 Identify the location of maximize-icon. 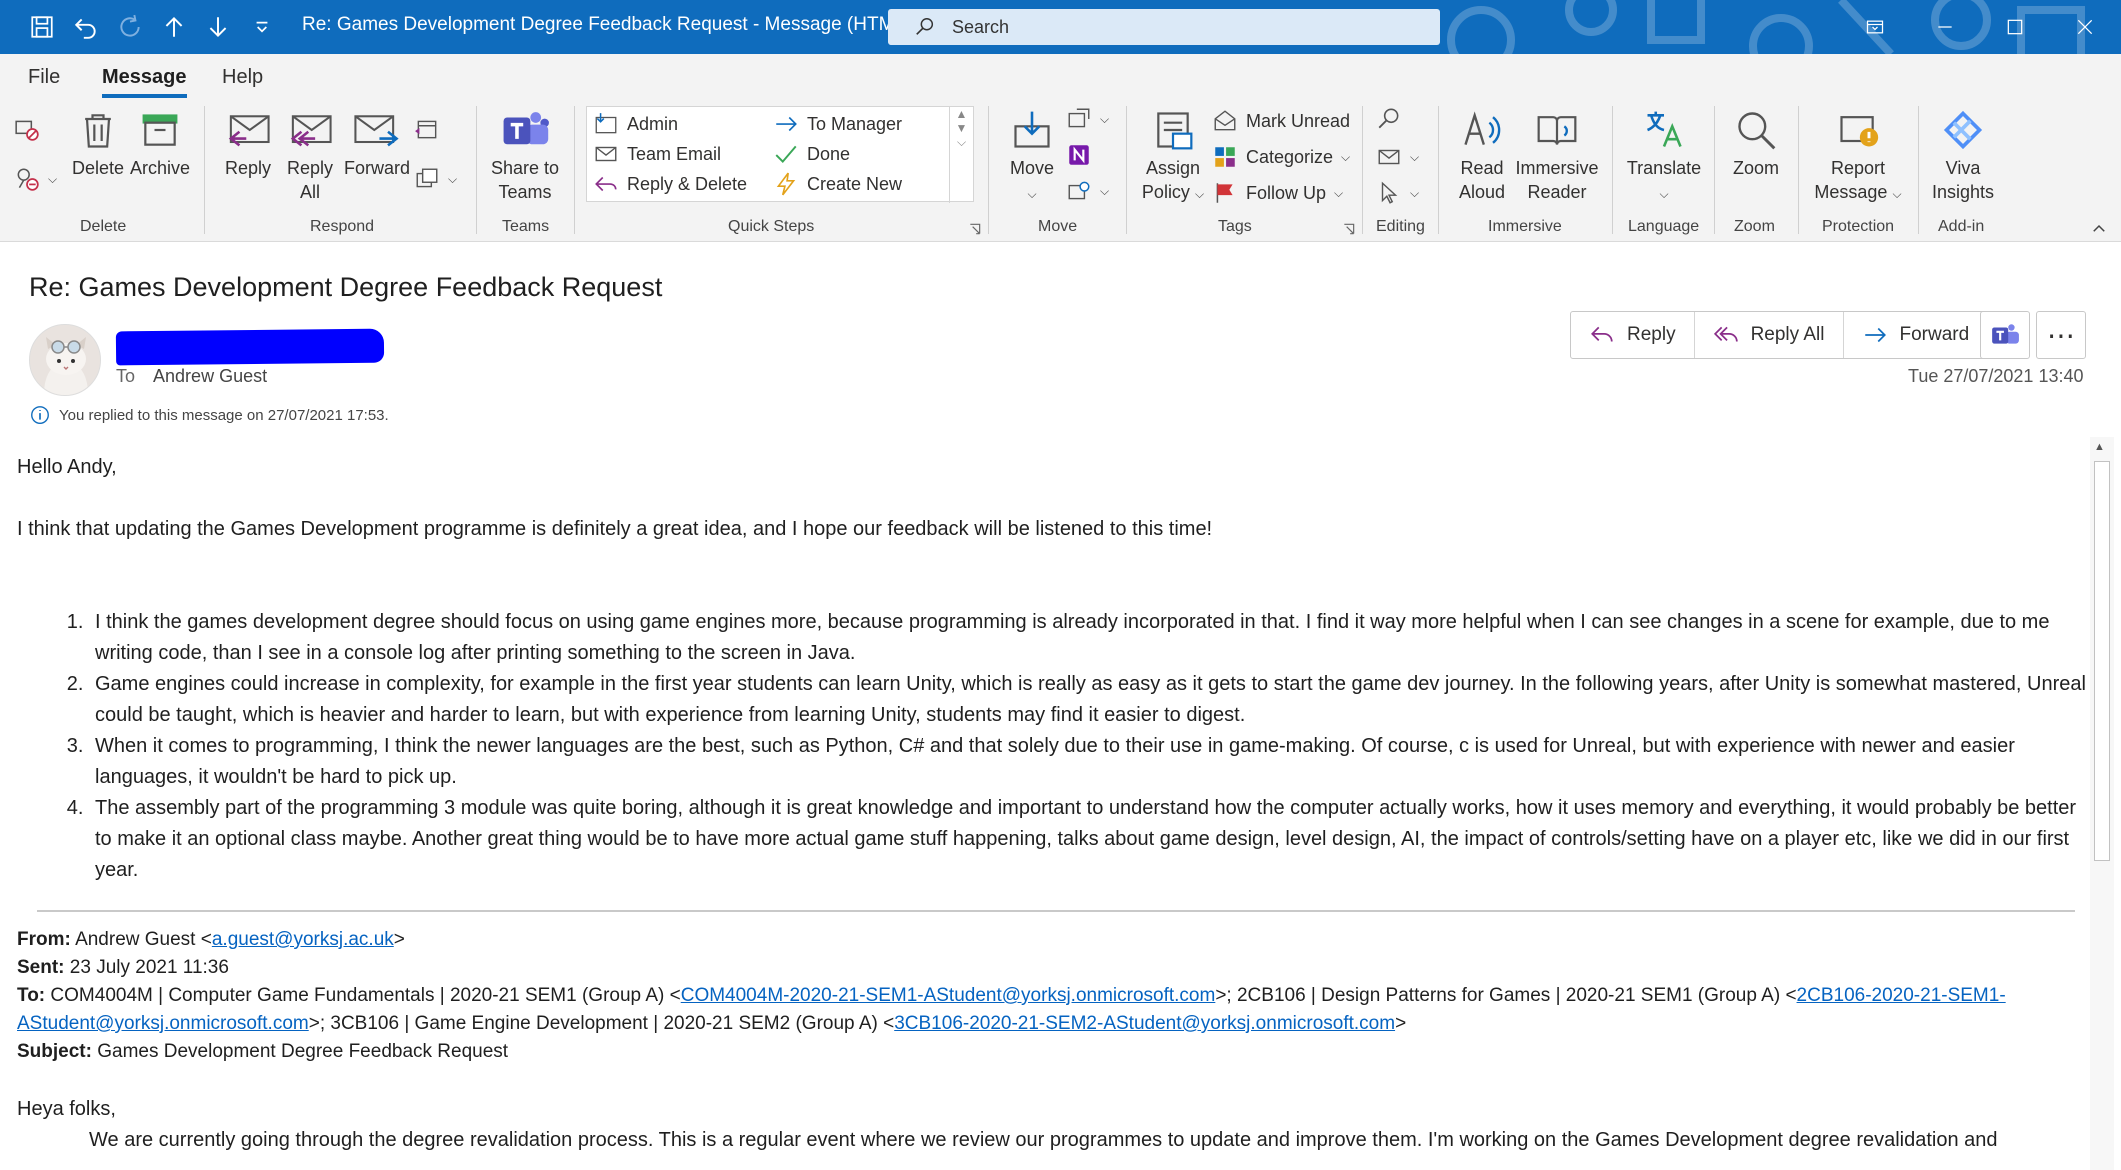
(2015, 27).